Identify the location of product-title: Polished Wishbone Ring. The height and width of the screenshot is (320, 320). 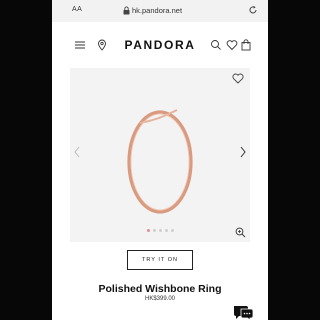
(160, 289).